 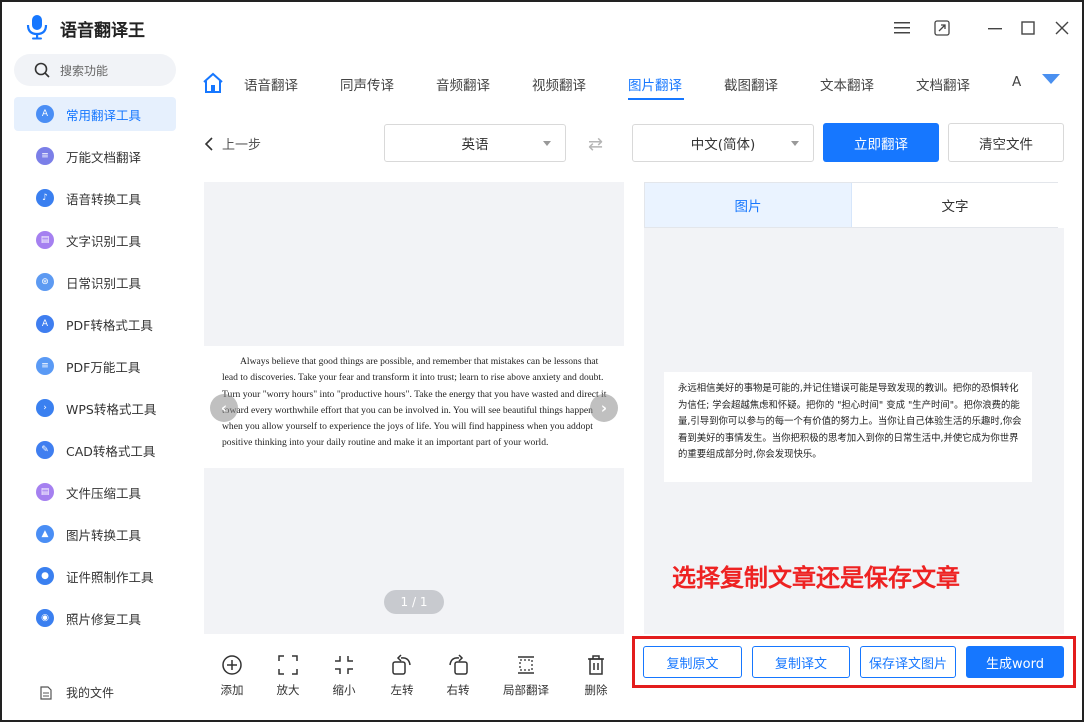 What do you see at coordinates (37, 27) in the screenshot?
I see `microphone-logo-icon` at bounding box center [37, 27].